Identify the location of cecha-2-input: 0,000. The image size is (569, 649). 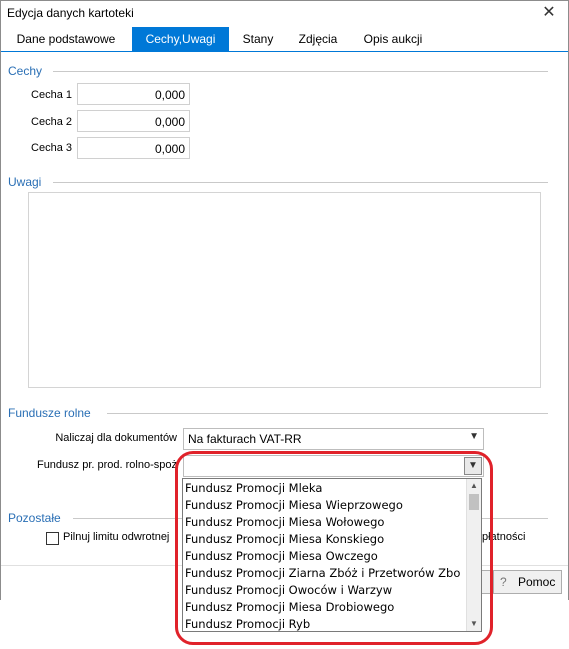
(133, 121).